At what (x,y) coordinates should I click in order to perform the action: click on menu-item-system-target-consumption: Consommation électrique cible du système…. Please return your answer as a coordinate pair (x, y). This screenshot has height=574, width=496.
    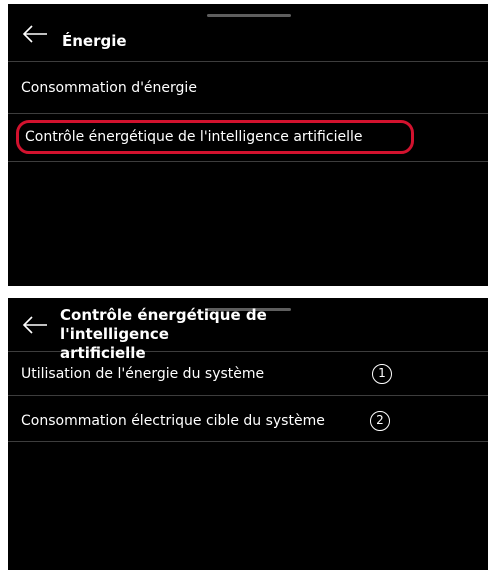
    Looking at the image, I should click on (248, 419).